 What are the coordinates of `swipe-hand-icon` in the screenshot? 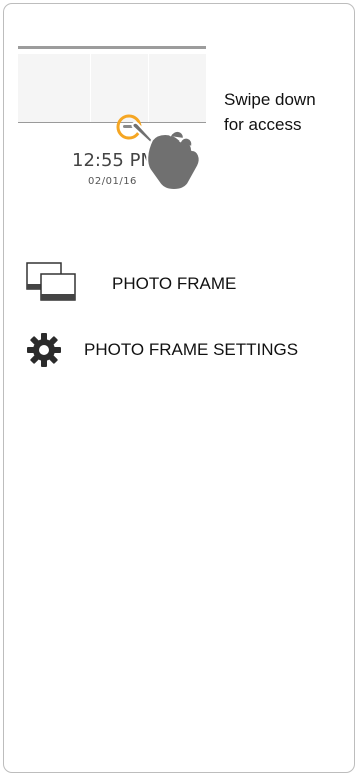 It's located at (158, 152).